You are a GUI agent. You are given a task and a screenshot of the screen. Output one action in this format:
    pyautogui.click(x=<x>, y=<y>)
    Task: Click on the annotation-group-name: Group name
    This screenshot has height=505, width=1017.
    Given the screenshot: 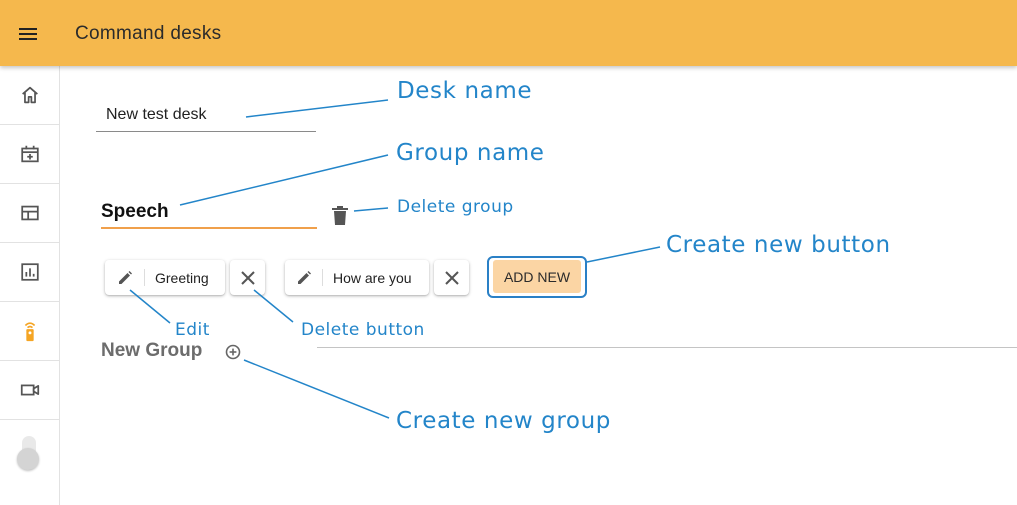 What is the action you would take?
    pyautogui.click(x=470, y=153)
    